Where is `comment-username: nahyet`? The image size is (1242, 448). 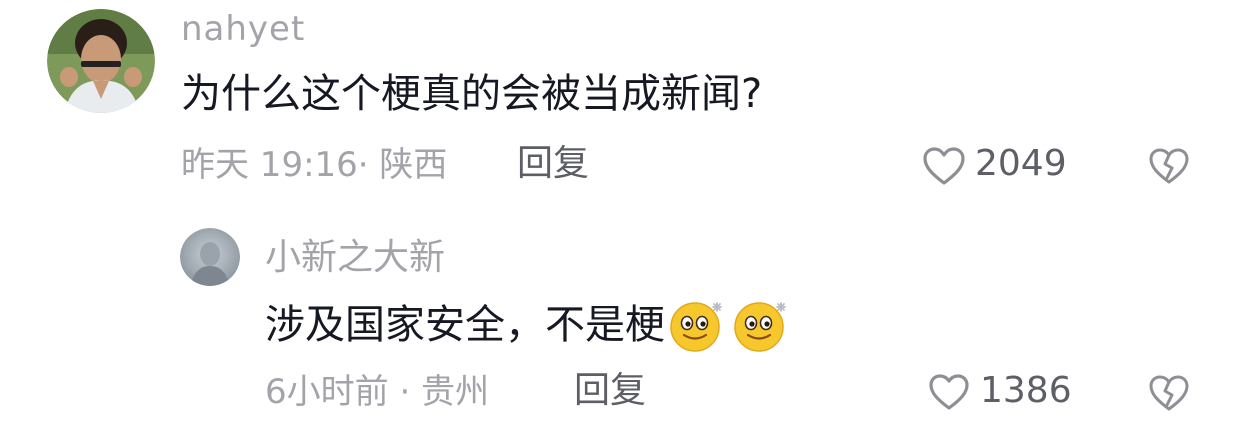 comment-username: nahyet is located at coordinates (243, 29).